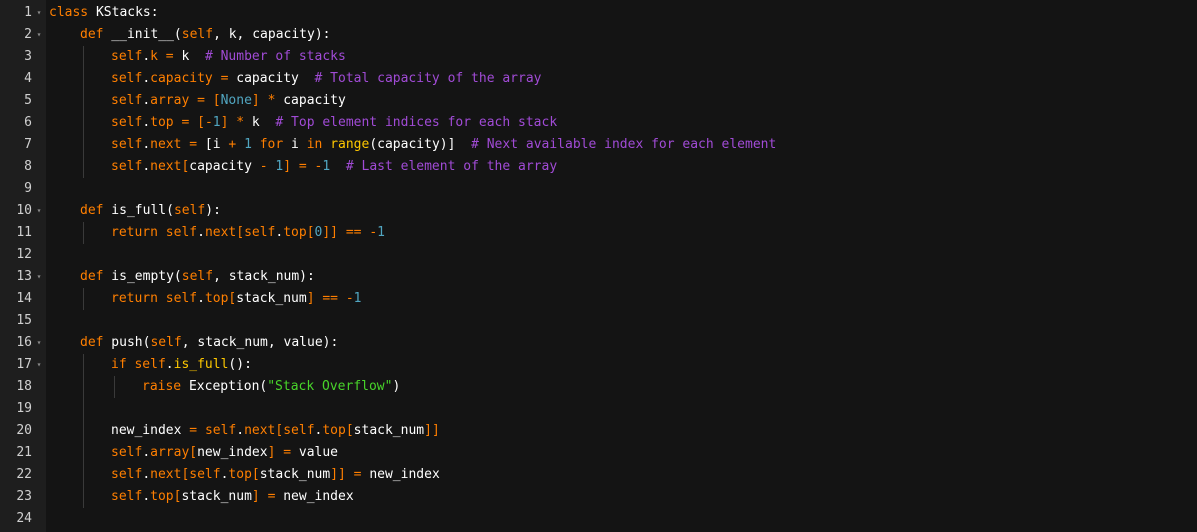  What do you see at coordinates (83, 233) in the screenshot?
I see `indent-guide` at bounding box center [83, 233].